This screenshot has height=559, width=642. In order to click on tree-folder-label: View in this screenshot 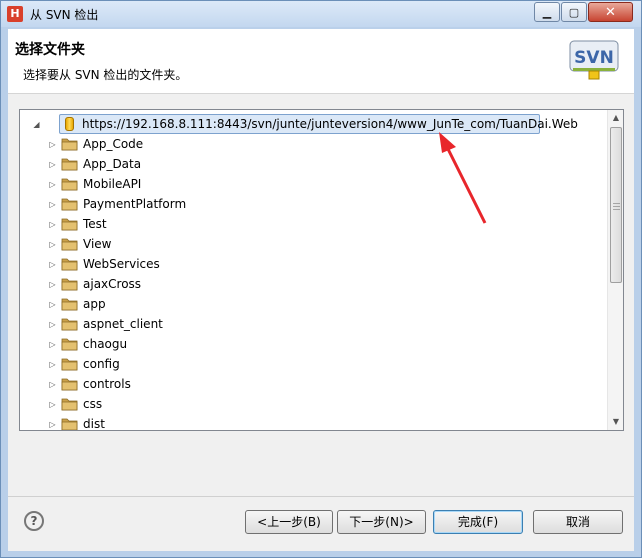, I will do `click(97, 244)`.